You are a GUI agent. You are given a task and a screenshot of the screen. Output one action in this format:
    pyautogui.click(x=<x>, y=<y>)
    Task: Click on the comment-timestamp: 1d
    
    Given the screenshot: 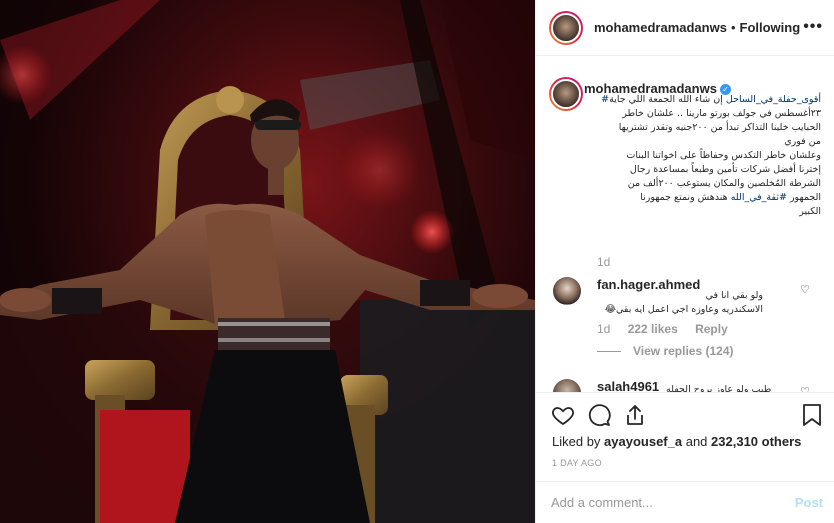 What is the action you would take?
    pyautogui.click(x=603, y=329)
    